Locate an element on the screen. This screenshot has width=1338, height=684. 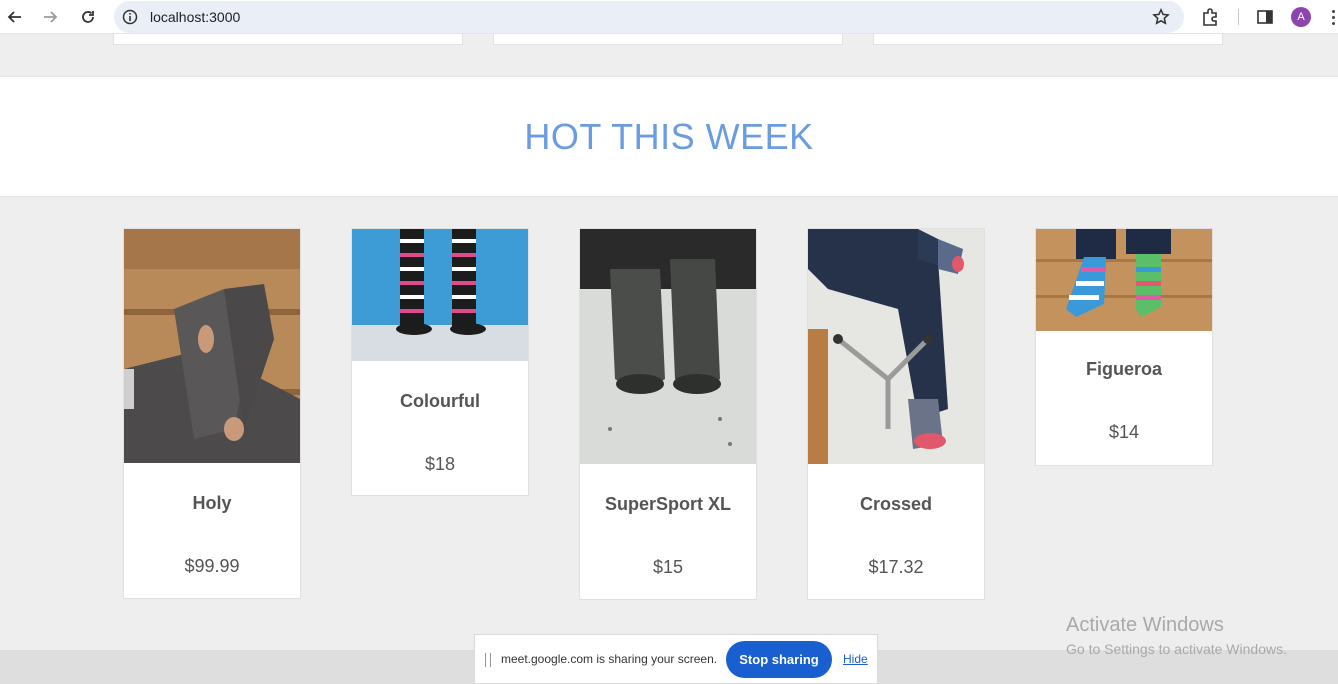
product-name: Crossed is located at coordinates (896, 504).